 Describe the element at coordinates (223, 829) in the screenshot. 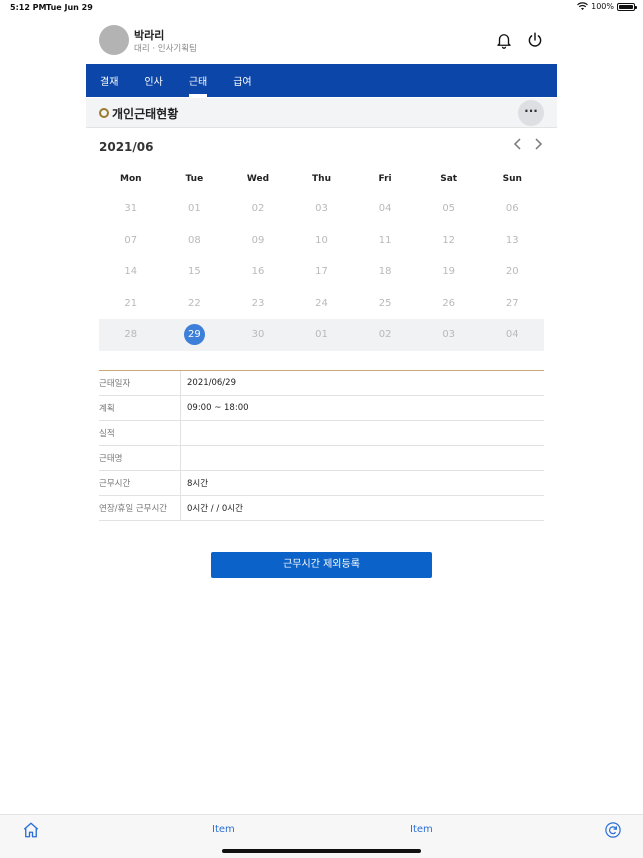

I see `bottom-item-1: Item` at that location.